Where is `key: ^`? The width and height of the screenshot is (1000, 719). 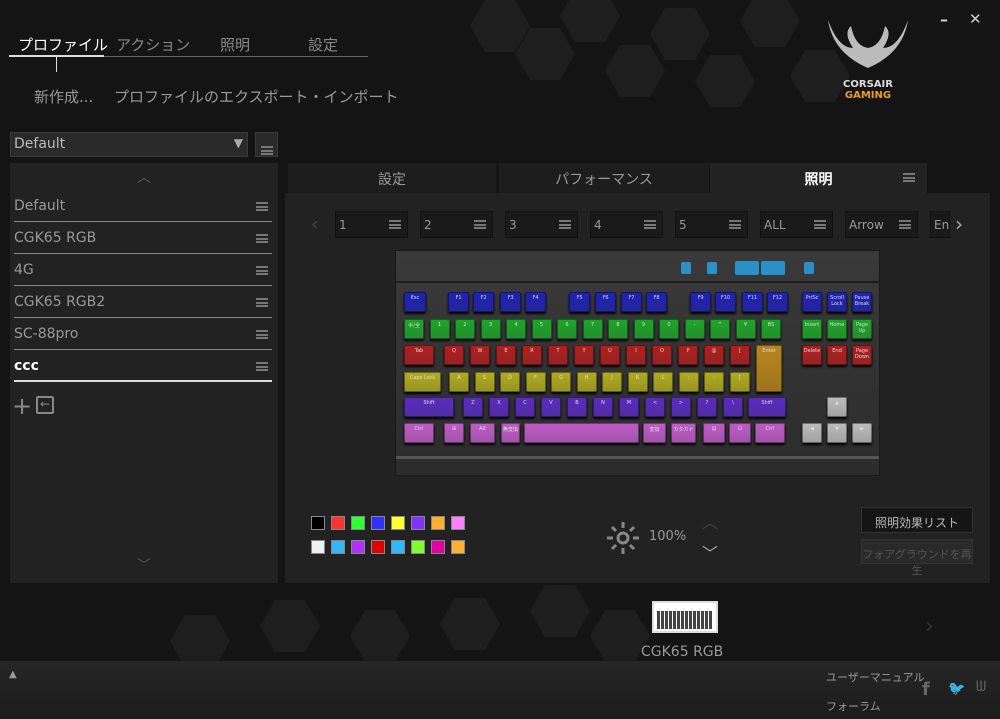 key: ^ is located at coordinates (720, 329).